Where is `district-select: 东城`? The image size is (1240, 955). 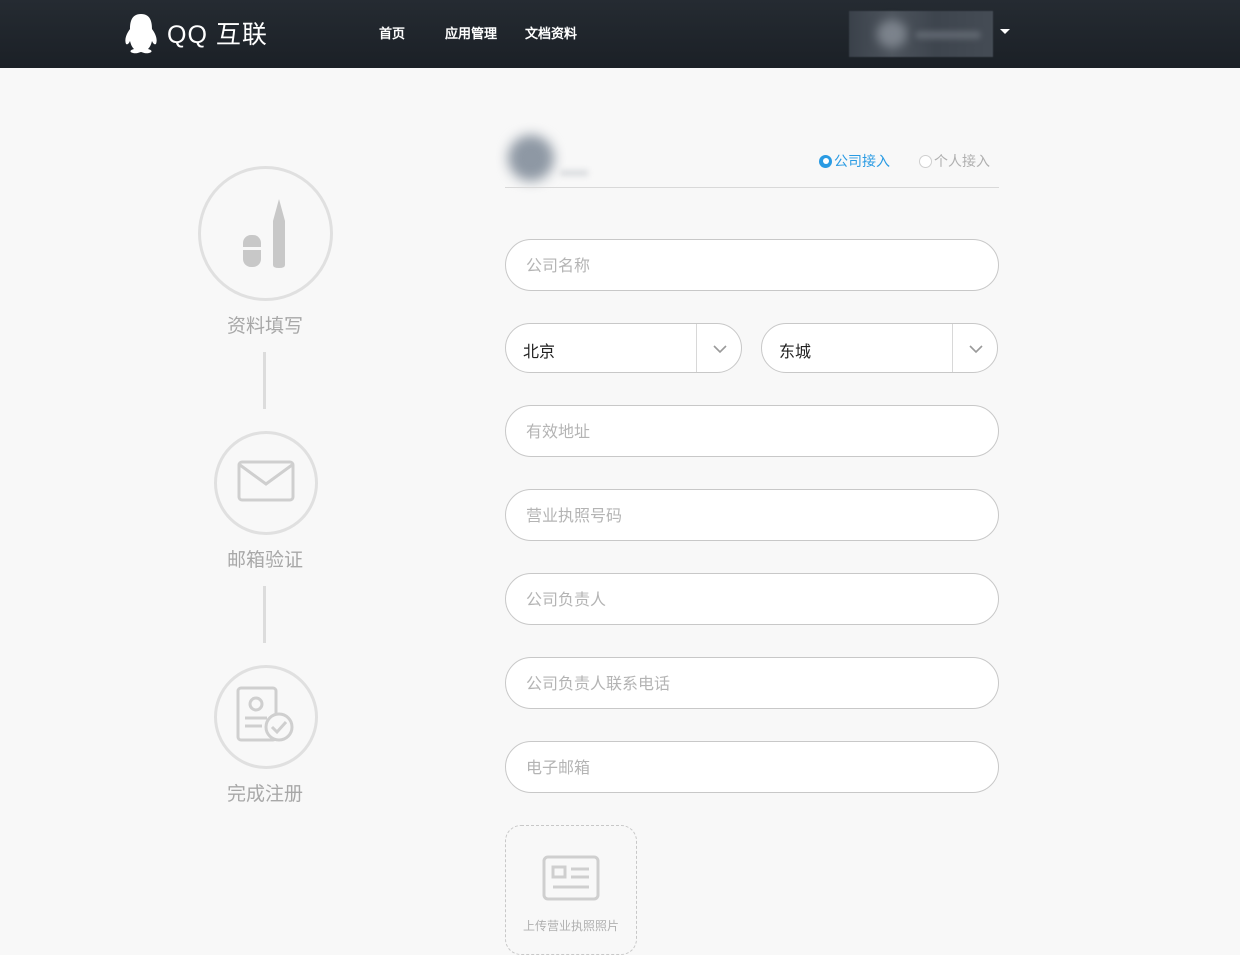 district-select: 东城 is located at coordinates (879, 348).